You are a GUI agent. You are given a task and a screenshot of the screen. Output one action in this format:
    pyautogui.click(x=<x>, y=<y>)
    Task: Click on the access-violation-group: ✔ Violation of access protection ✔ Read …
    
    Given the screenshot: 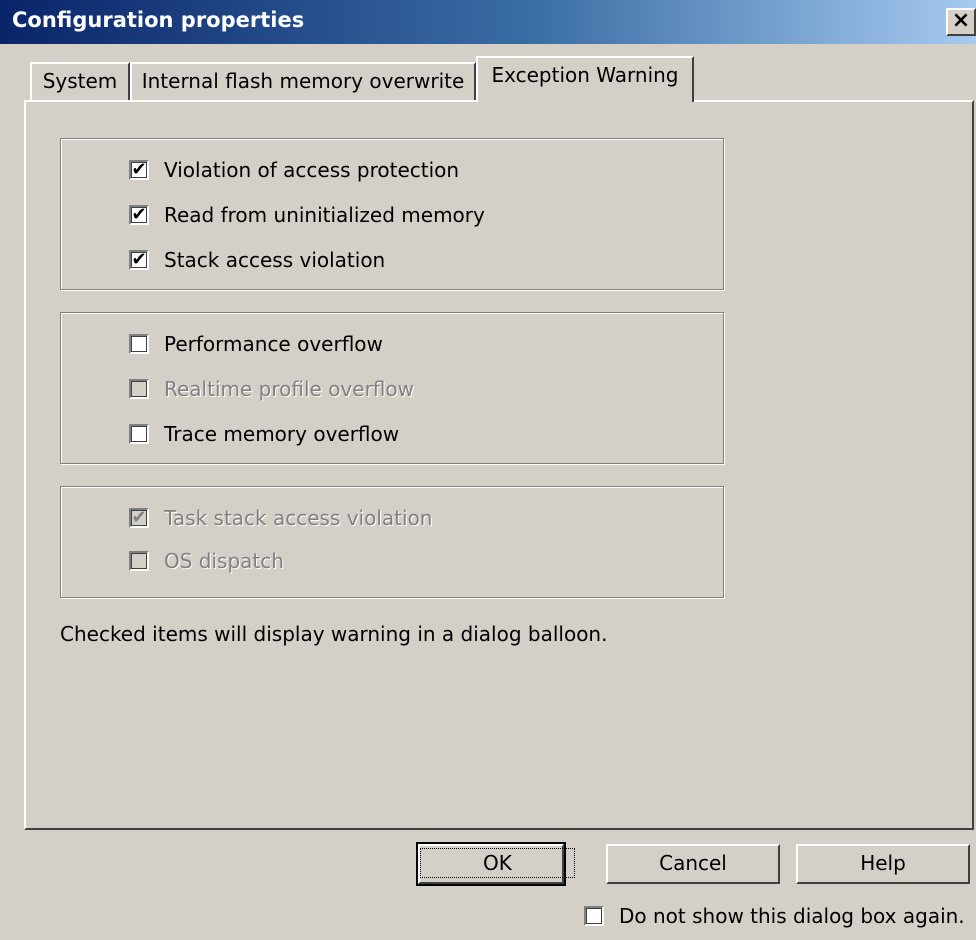 What is the action you would take?
    pyautogui.click(x=392, y=214)
    